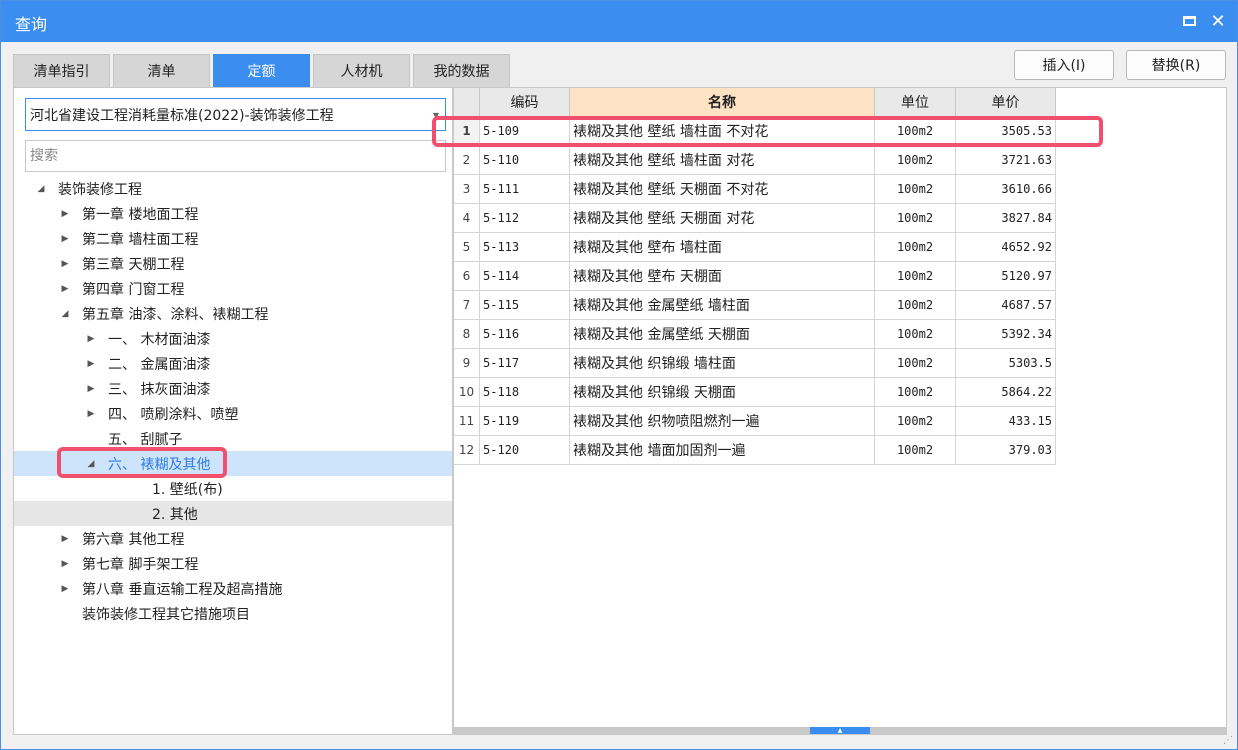  What do you see at coordinates (1176, 65) in the screenshot?
I see `replace-button: 替换(R)` at bounding box center [1176, 65].